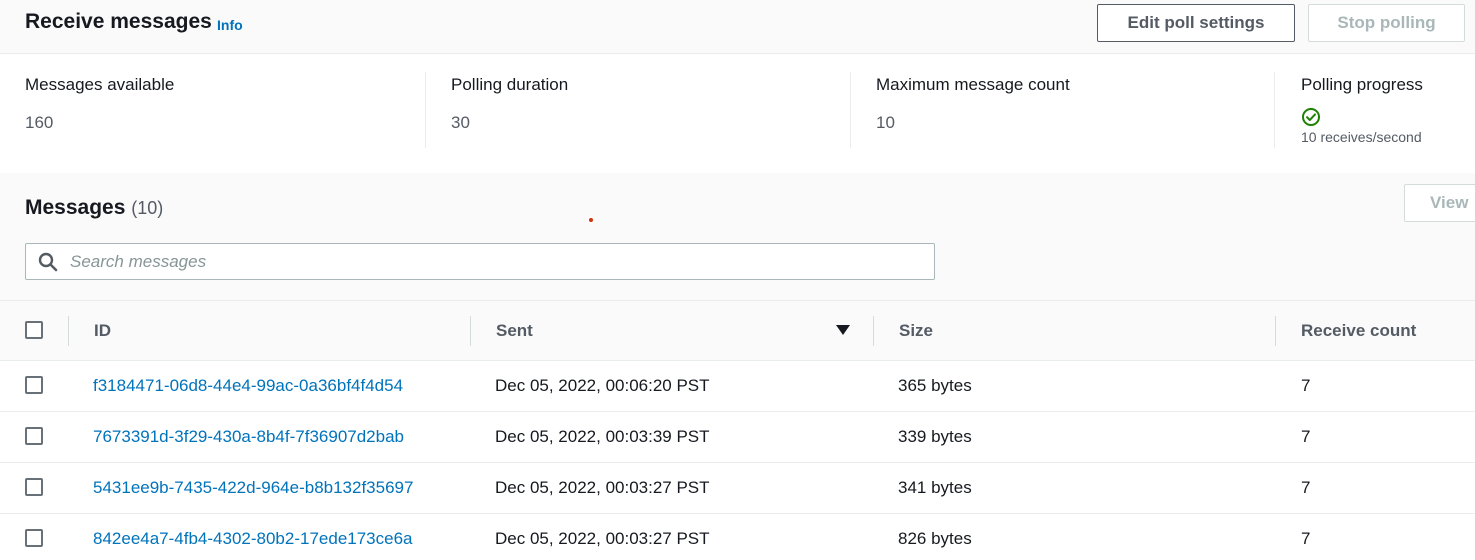 This screenshot has width=1475, height=560. I want to click on search-box, so click(480, 261).